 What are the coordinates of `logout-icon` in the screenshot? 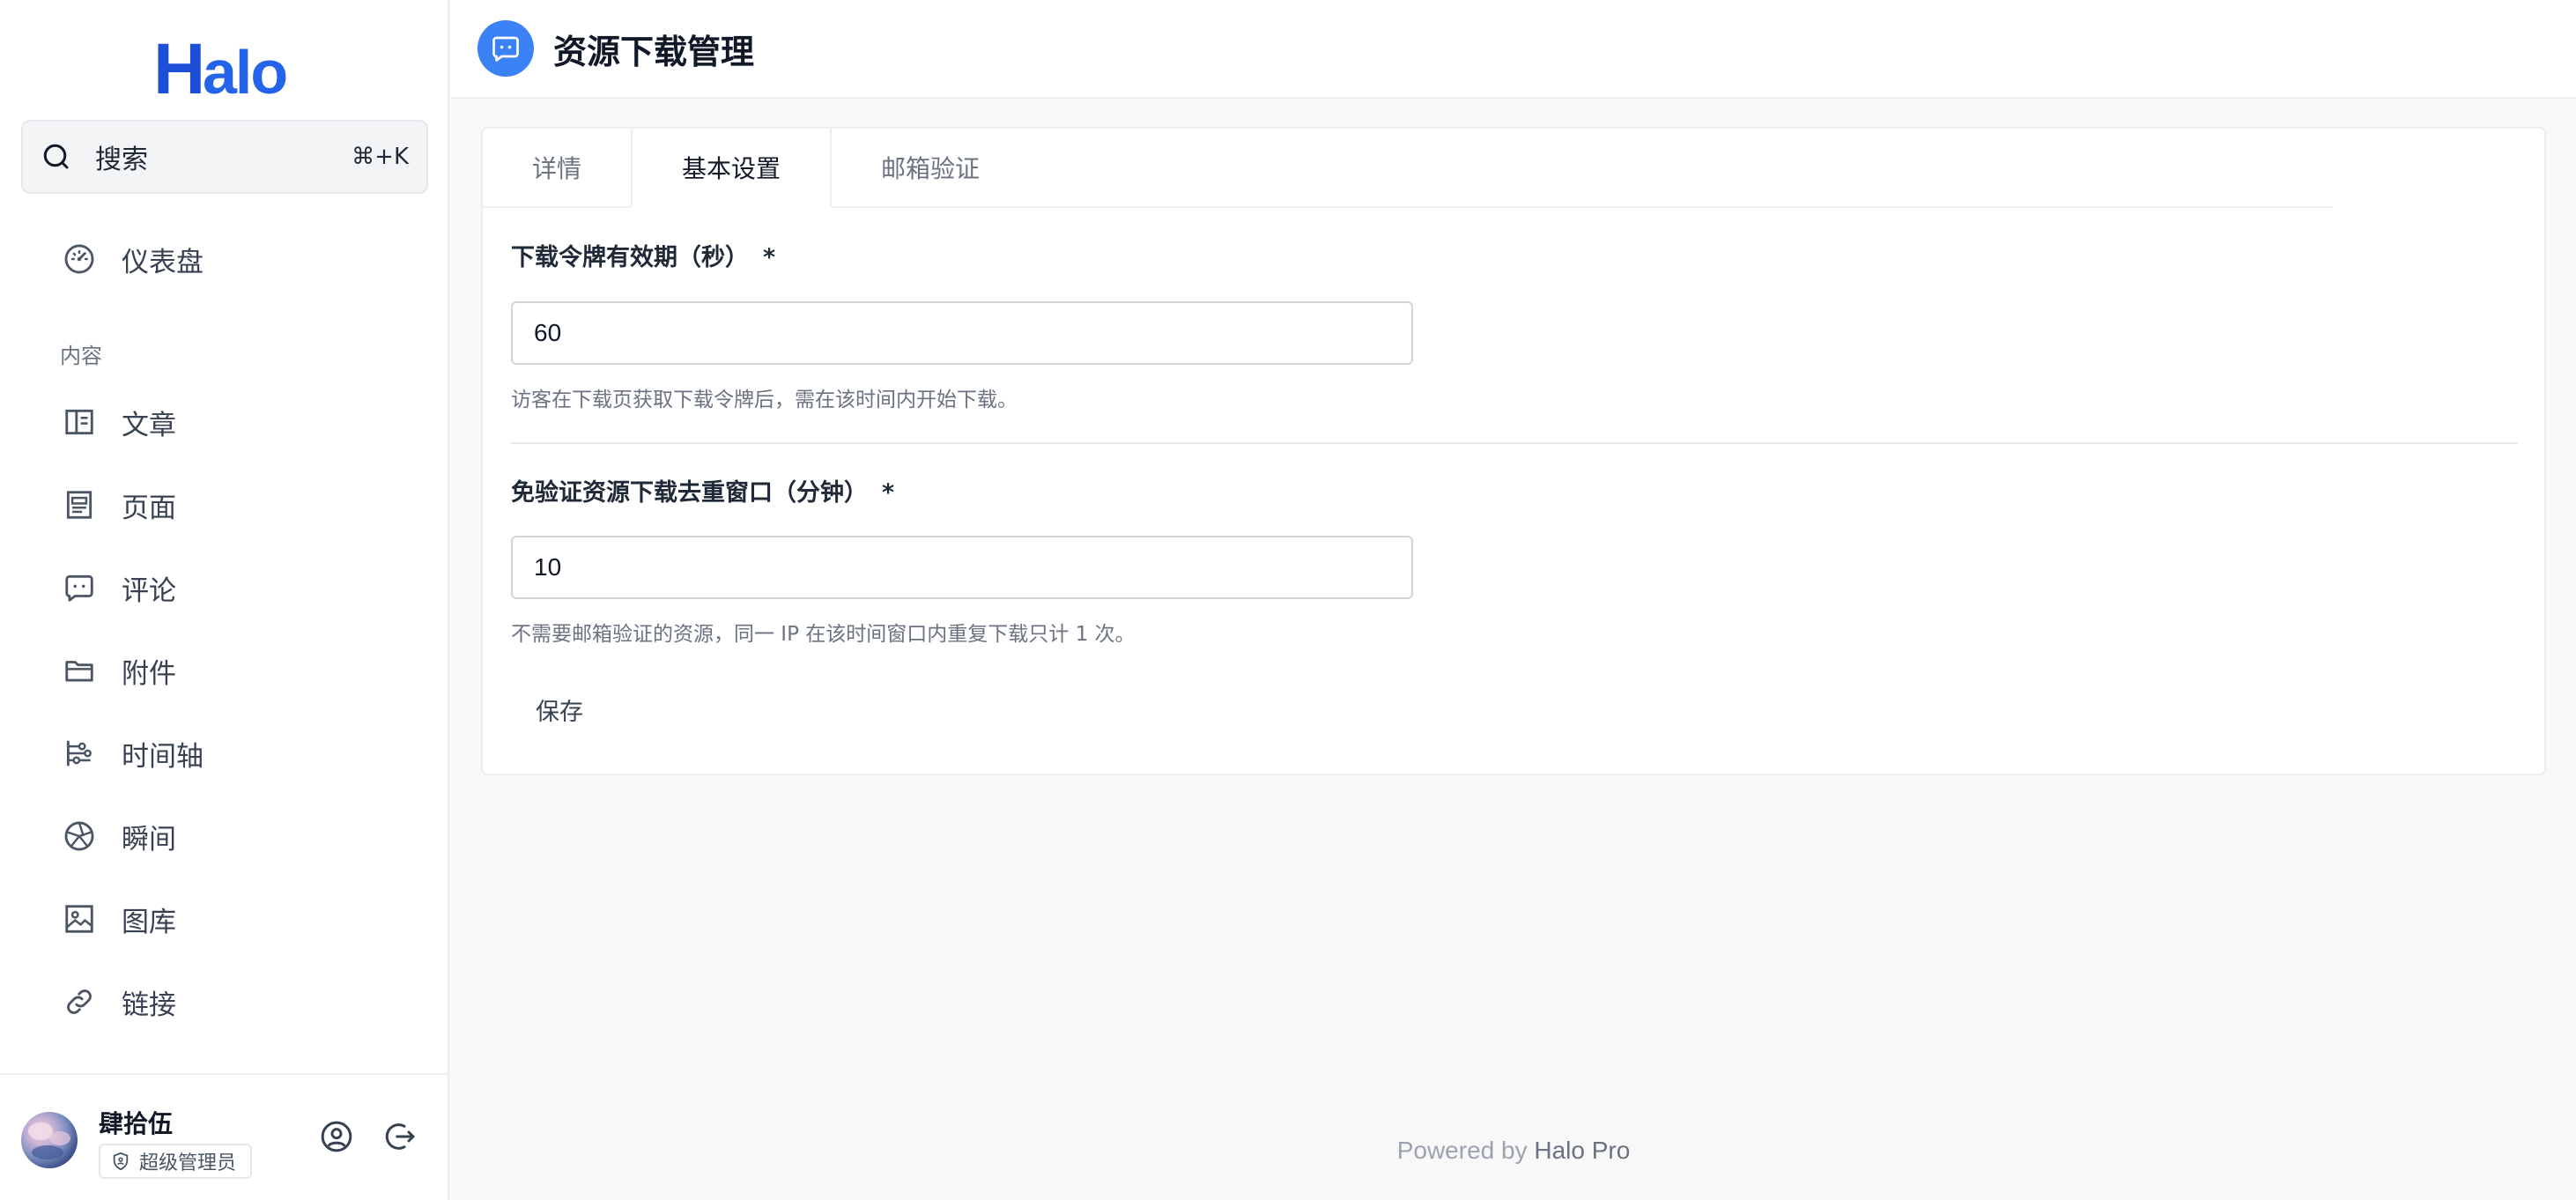 It's located at (400, 1136).